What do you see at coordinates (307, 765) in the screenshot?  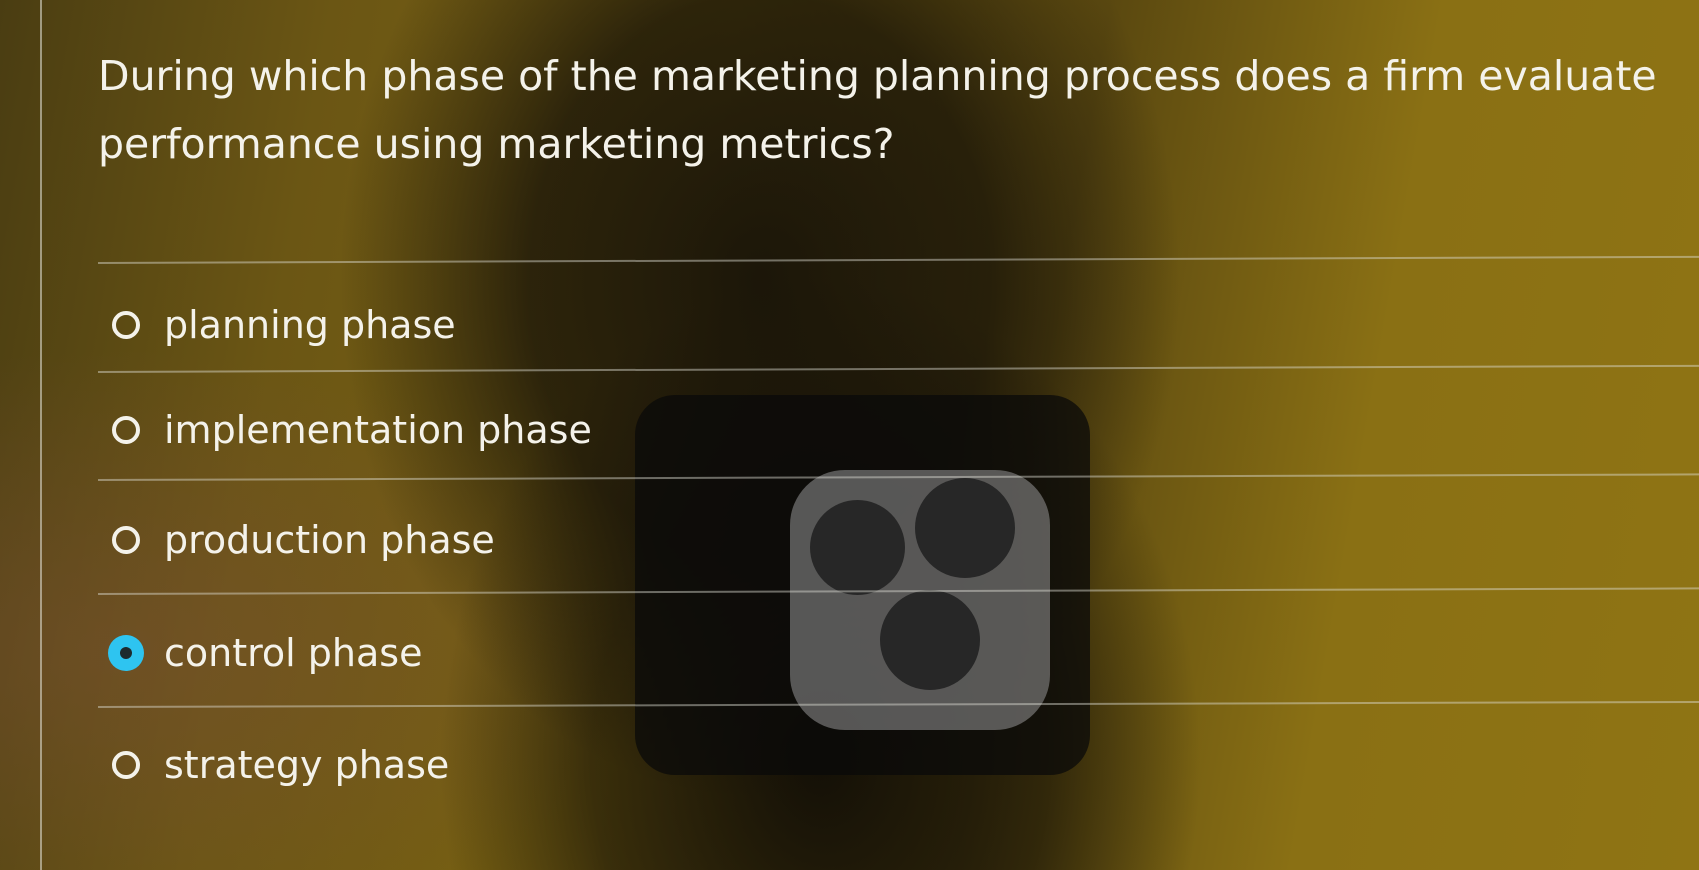 I see `option-label: strategy phase` at bounding box center [307, 765].